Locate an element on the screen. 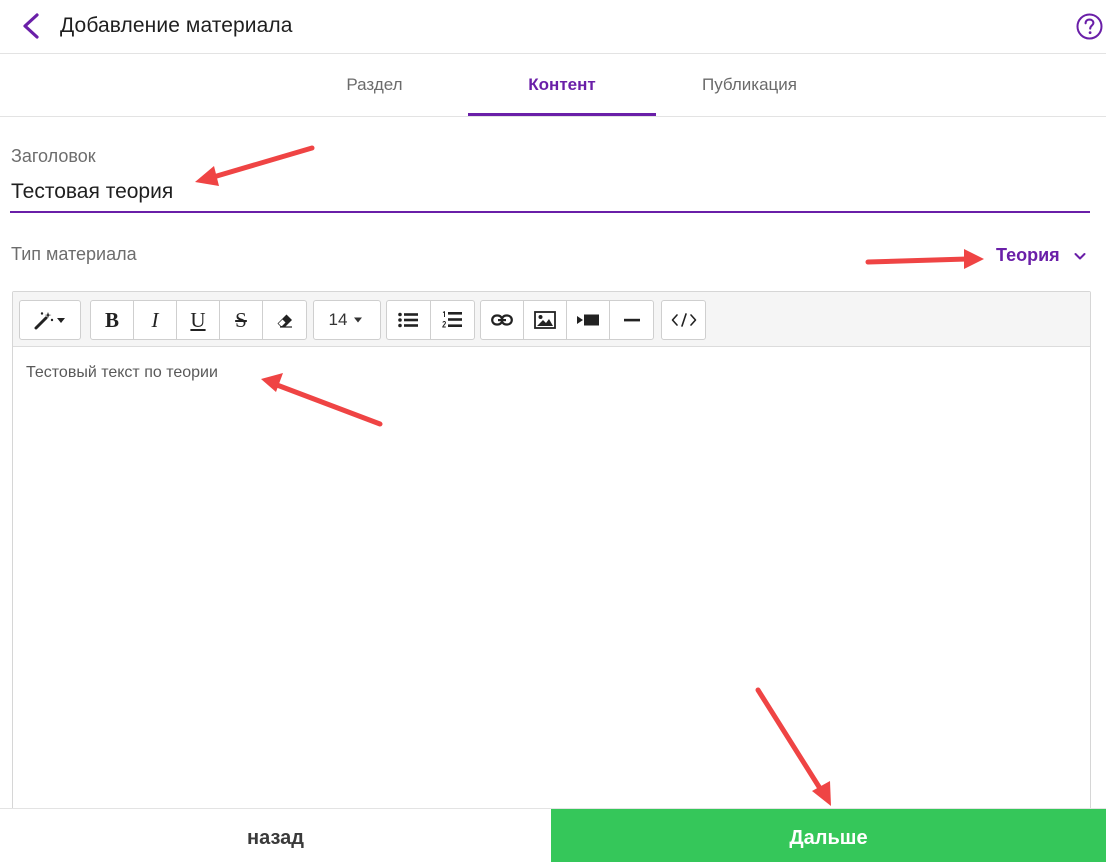 This screenshot has width=1106, height=862. tab-section: Раздел is located at coordinates (374, 85).